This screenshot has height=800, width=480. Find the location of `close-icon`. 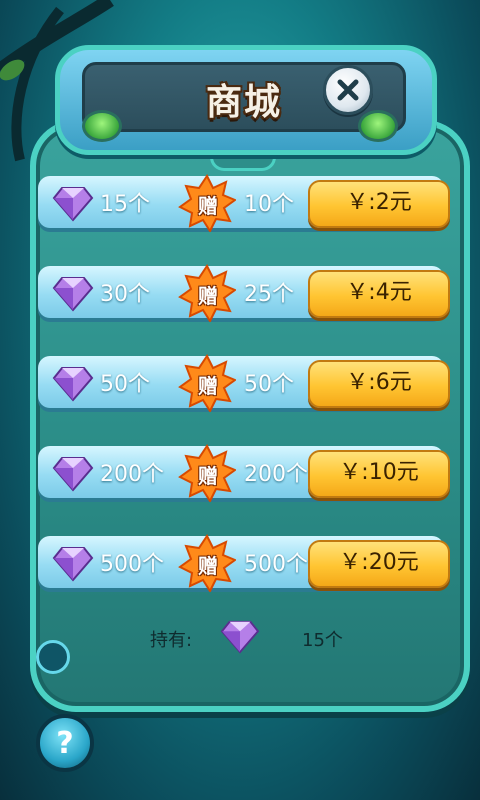

close-icon is located at coordinates (348, 90).